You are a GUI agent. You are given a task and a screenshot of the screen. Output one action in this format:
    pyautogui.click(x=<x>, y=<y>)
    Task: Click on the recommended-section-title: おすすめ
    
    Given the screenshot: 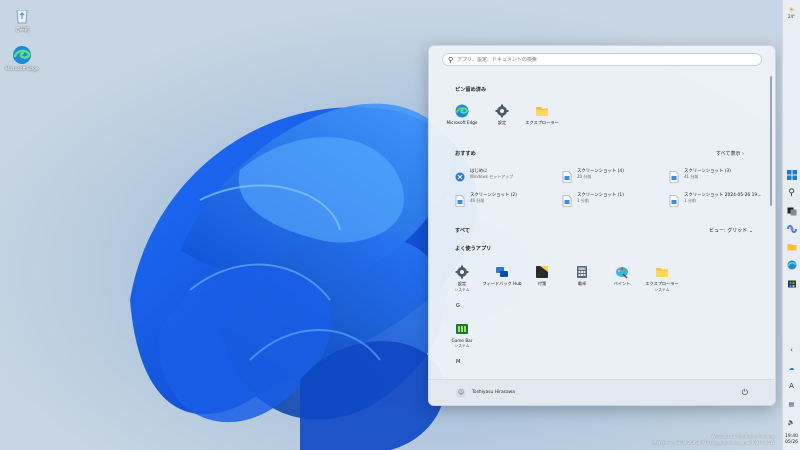 What is the action you would take?
    pyautogui.click(x=465, y=154)
    